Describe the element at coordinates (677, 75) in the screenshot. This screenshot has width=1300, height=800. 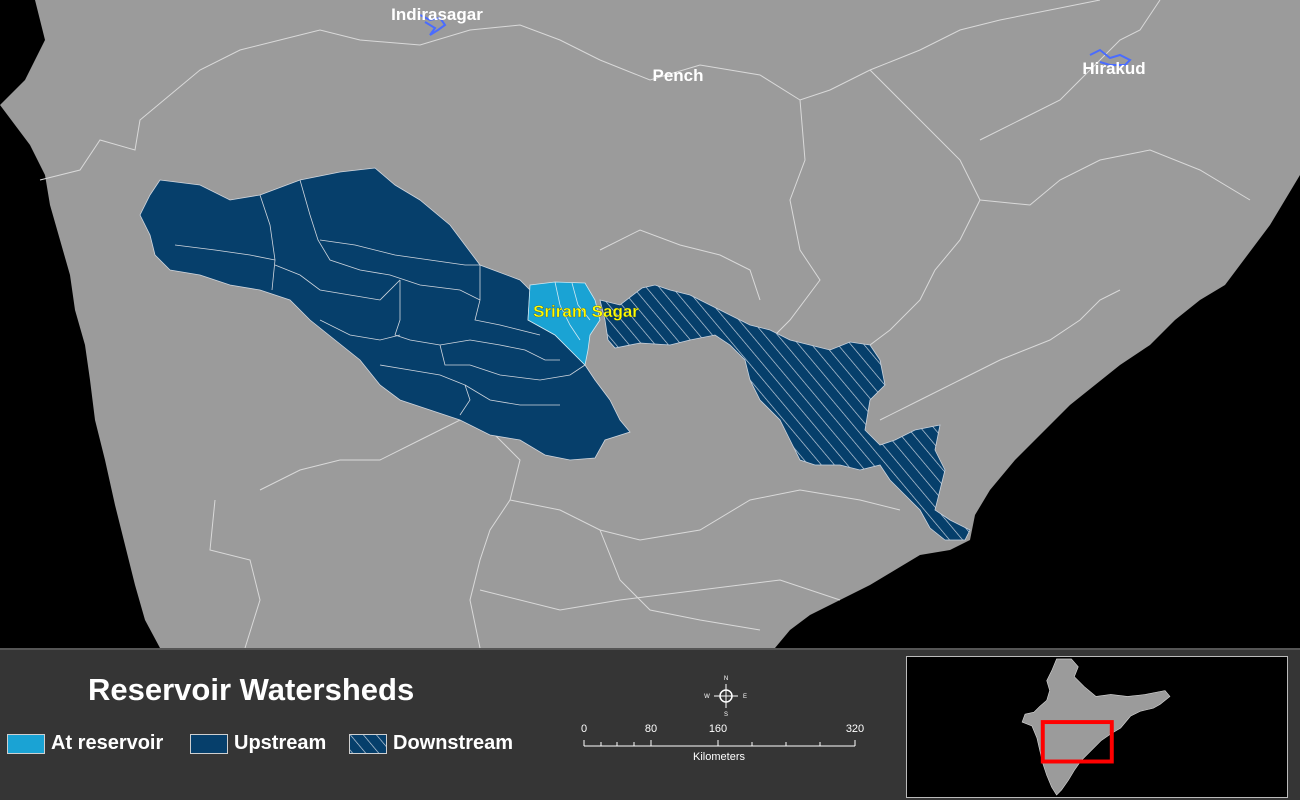
I see `label-pench: Pench` at that location.